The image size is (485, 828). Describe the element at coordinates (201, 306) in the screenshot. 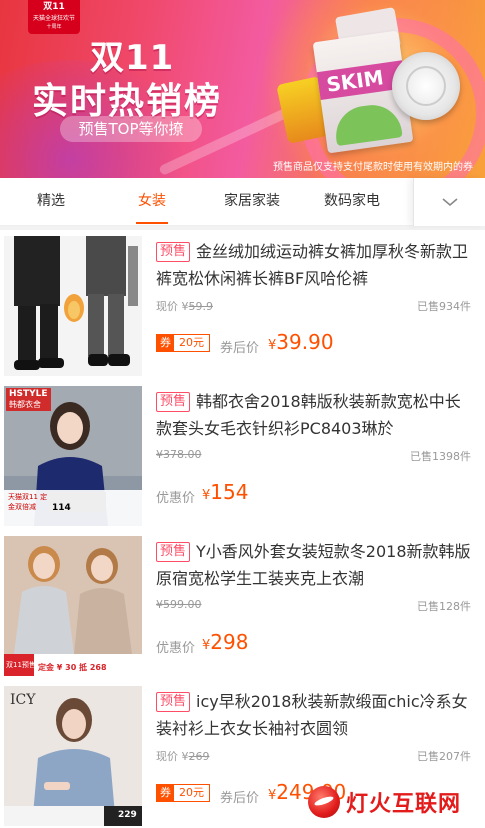

I see `original-price: 59.9` at that location.